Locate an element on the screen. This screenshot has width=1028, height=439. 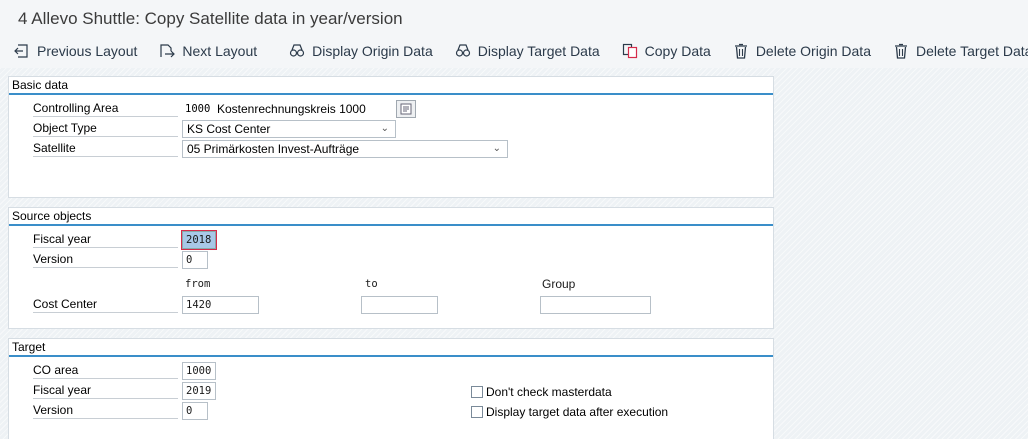
previous-layout-icon is located at coordinates (21, 51).